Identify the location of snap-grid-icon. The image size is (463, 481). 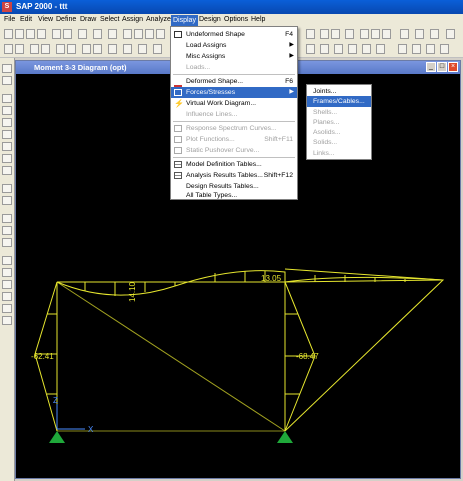
(444, 49).